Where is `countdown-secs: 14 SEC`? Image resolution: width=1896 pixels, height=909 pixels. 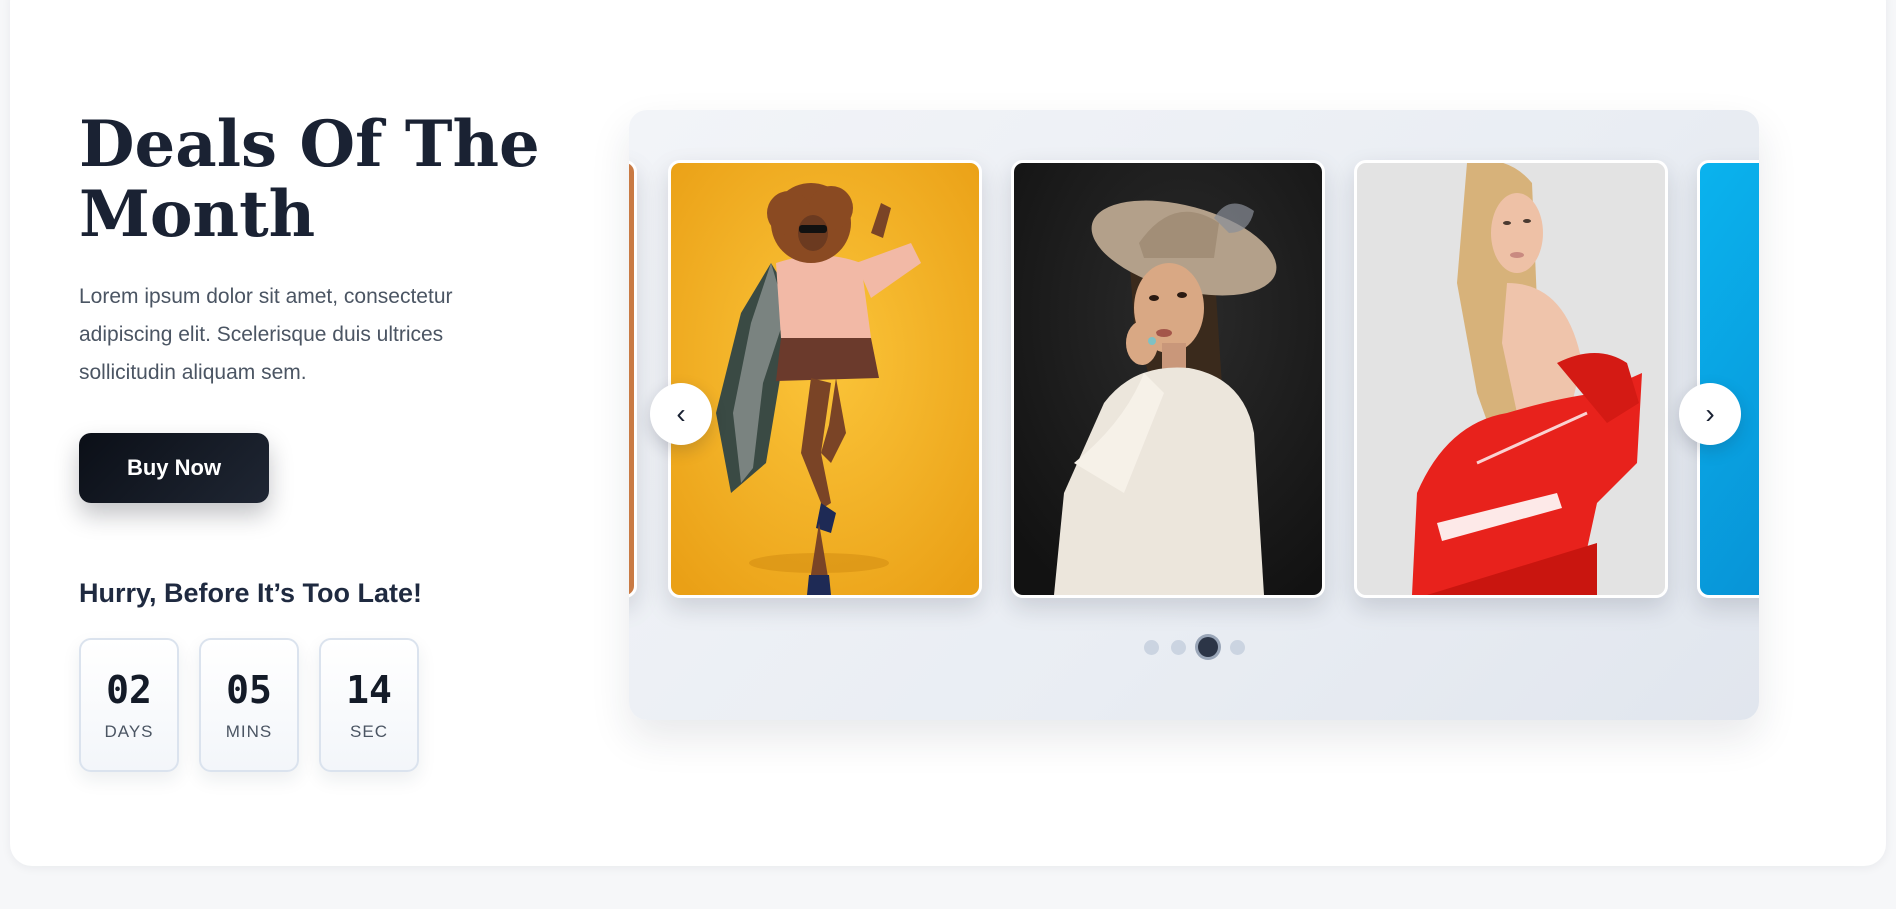 countdown-secs: 14 SEC is located at coordinates (369, 705).